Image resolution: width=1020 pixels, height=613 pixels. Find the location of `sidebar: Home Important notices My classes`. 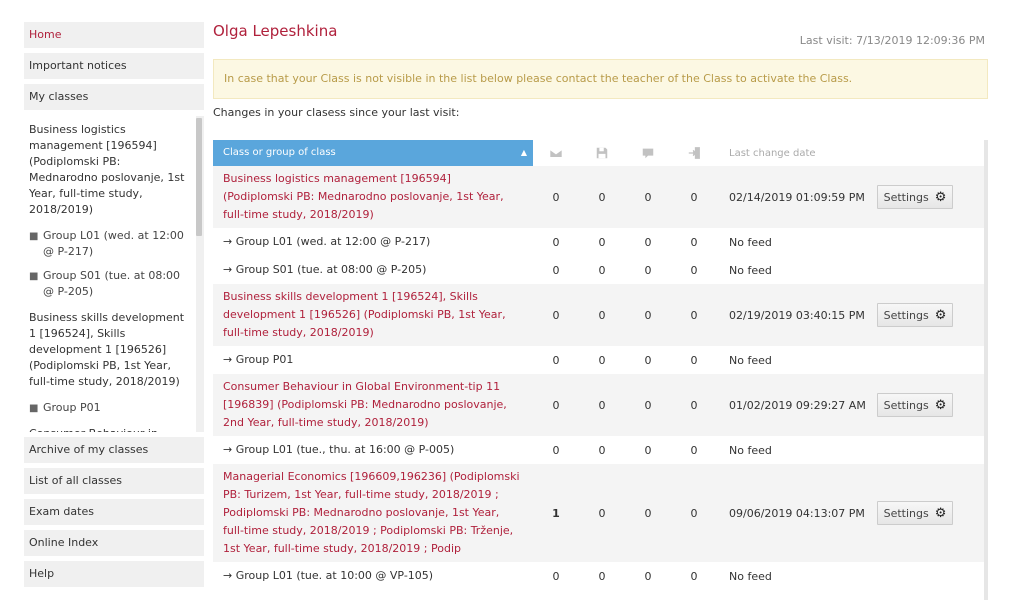

sidebar: Home Important notices My classes is located at coordinates (114, 68).